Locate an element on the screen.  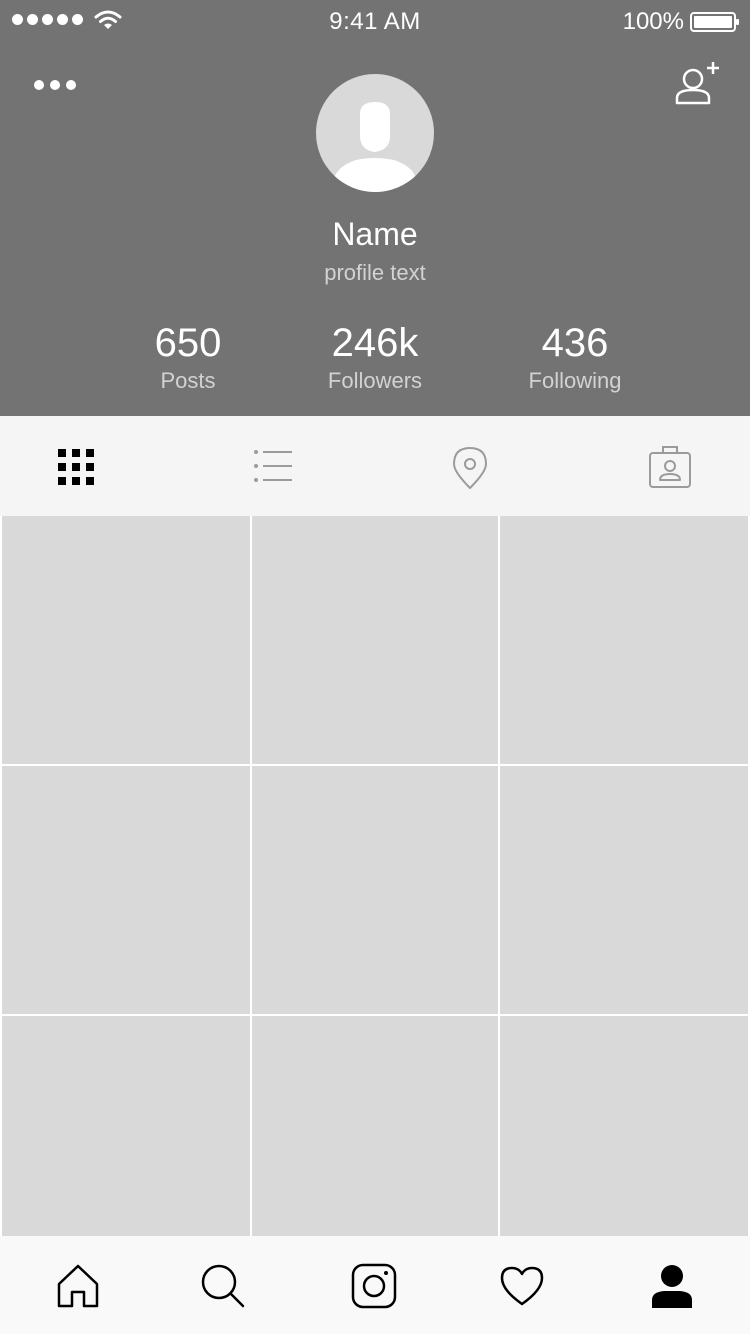
stat-label: Posts is located at coordinates (188, 380).